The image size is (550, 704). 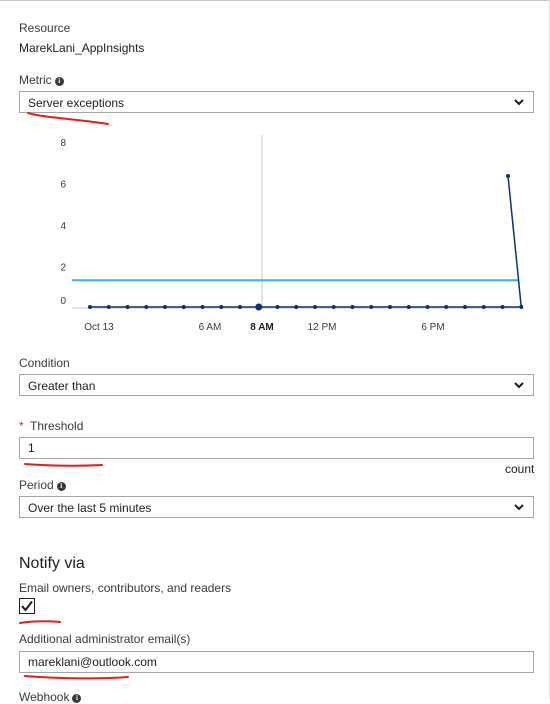 I want to click on annotation-underline-email, so click(x=76, y=677).